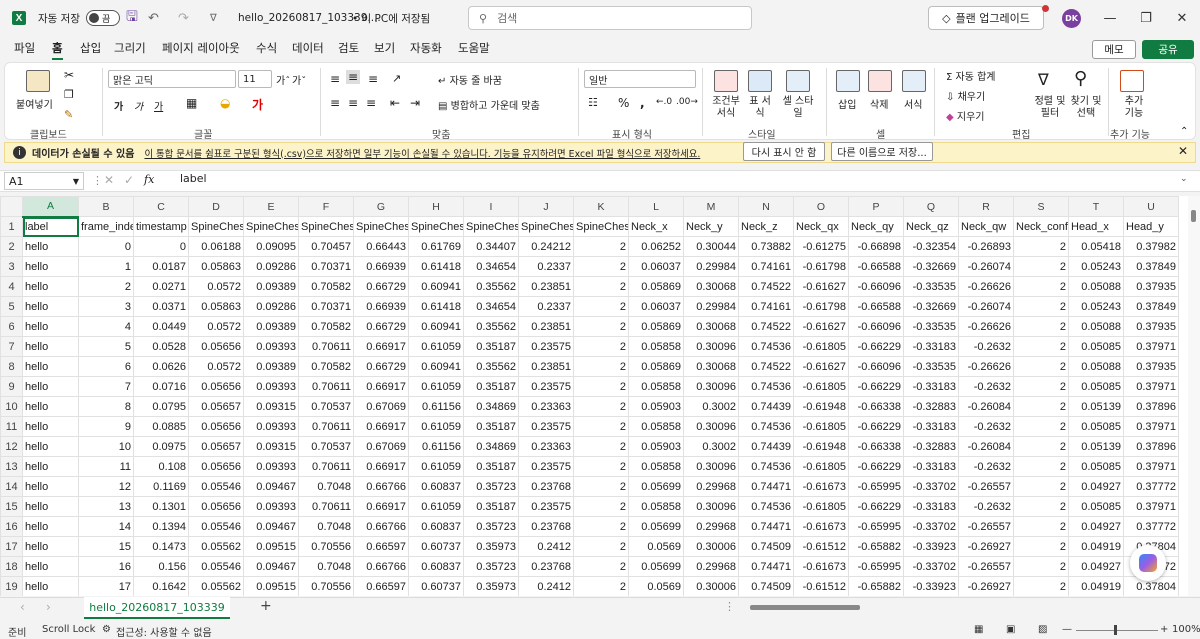 This screenshot has height=639, width=1200. What do you see at coordinates (436, 366) in the screenshot?
I see `cell: 0.60941` at bounding box center [436, 366].